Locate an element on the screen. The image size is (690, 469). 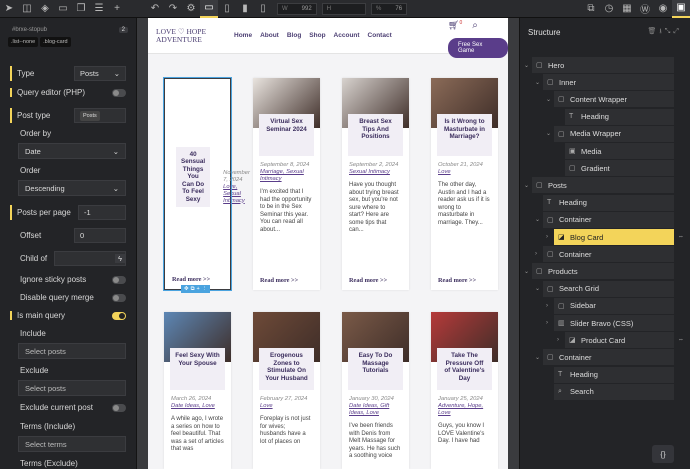
cursor-icon: ➤ is located at coordinates (9, 9).